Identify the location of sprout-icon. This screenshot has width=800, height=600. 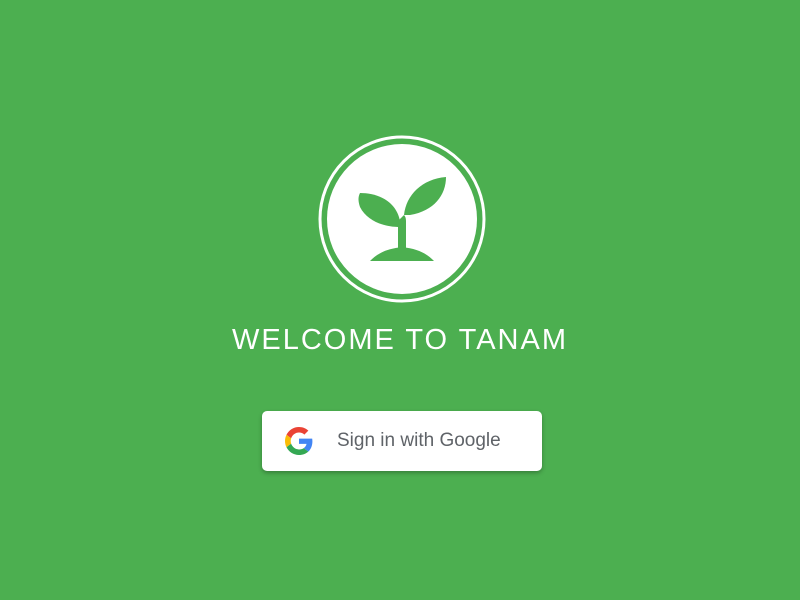
(402, 219).